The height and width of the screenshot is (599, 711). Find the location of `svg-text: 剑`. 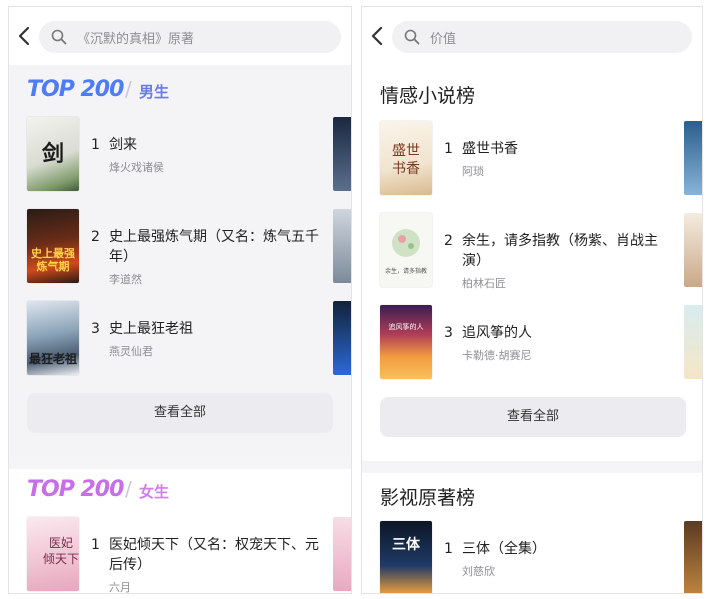

svg-text: 剑 is located at coordinates (52, 154).